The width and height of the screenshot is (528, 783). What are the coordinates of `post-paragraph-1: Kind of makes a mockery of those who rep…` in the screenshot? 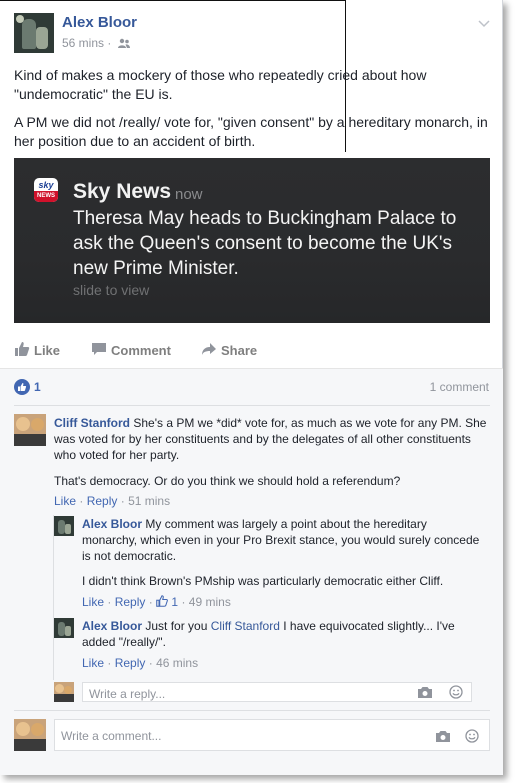 It's located at (220, 84).